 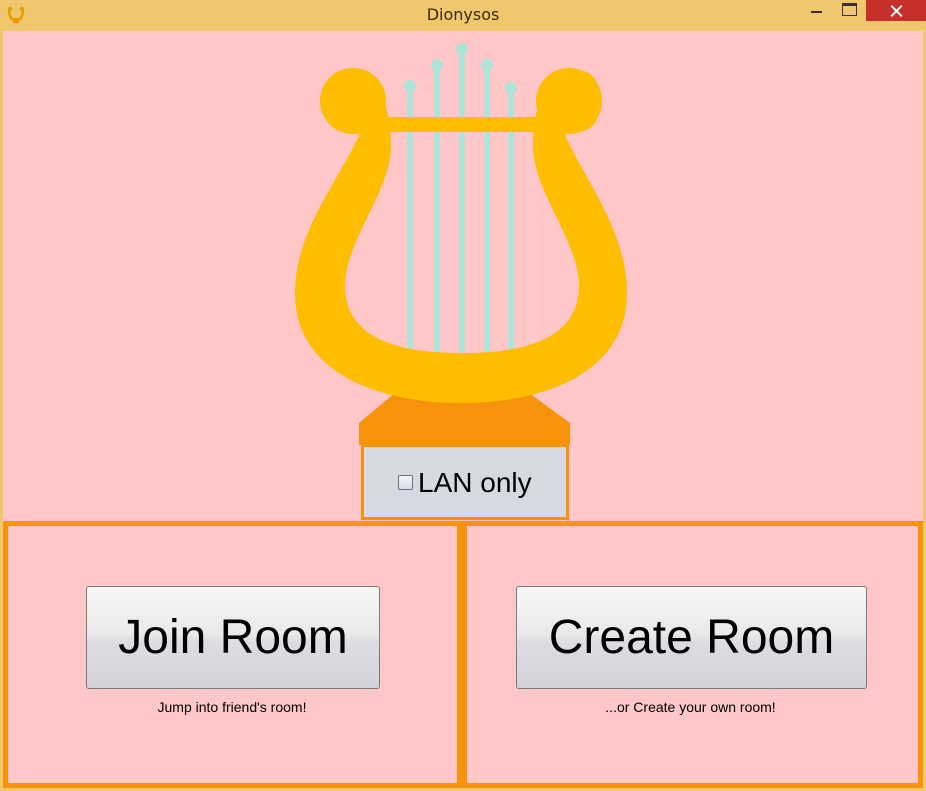 What do you see at coordinates (816, 10) in the screenshot?
I see `minimize-icon` at bounding box center [816, 10].